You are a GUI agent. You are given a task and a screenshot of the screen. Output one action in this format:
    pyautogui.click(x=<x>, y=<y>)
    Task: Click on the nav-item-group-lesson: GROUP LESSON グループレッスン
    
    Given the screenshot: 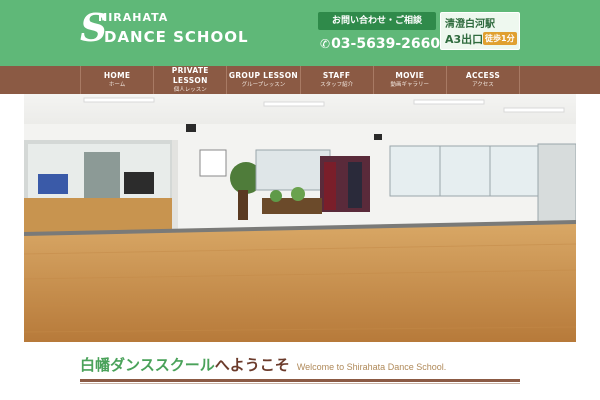 What is the action you would take?
    pyautogui.click(x=262, y=80)
    